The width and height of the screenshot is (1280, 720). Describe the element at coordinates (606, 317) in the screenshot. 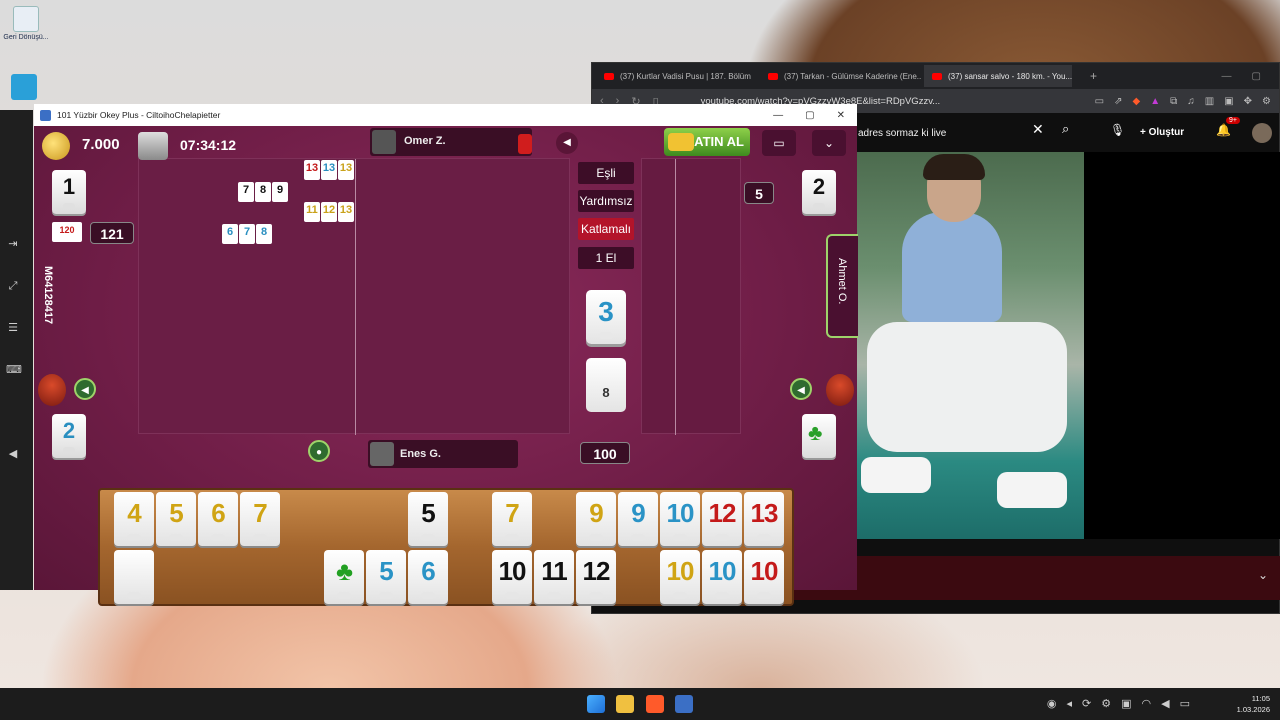

I see `indicator-tile: 3` at that location.